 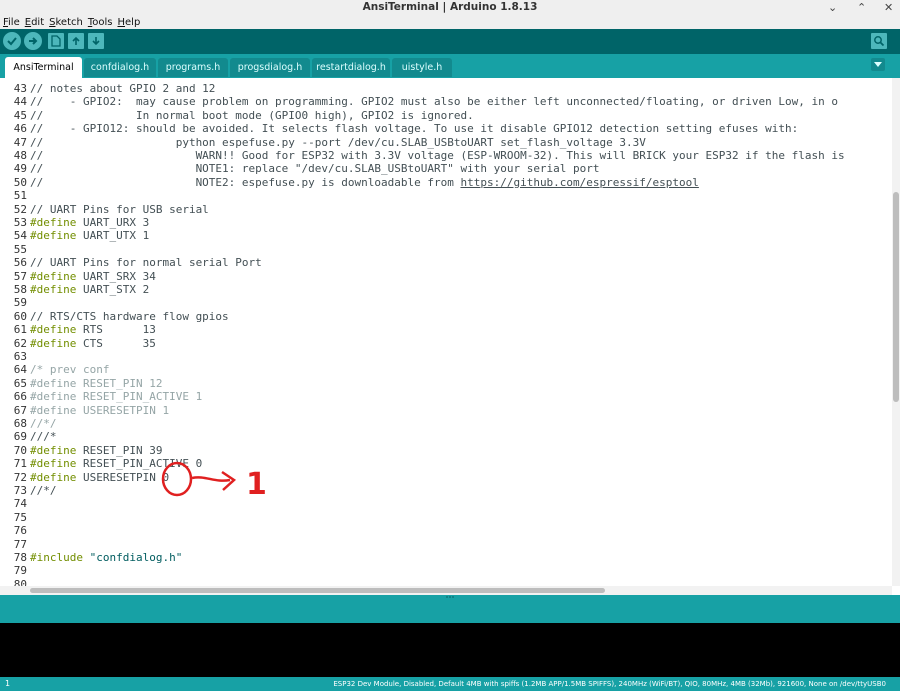 I want to click on code-text: // notes about GPIO 2 and 12, so click(x=121, y=88).